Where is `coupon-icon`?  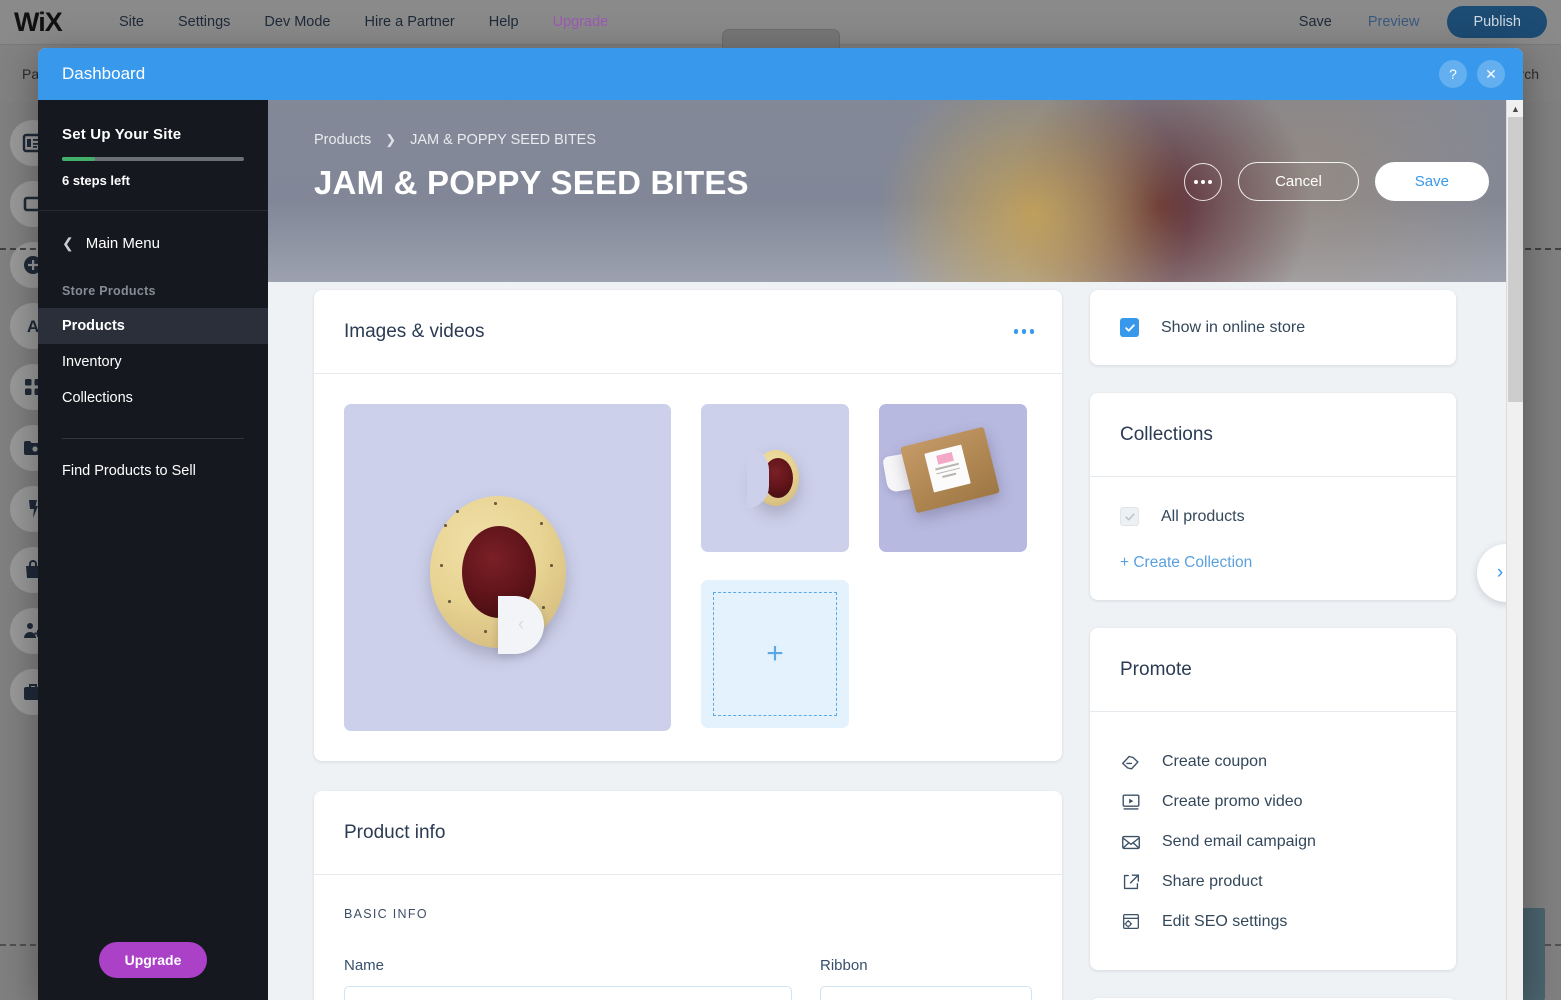 coupon-icon is located at coordinates (1131, 762).